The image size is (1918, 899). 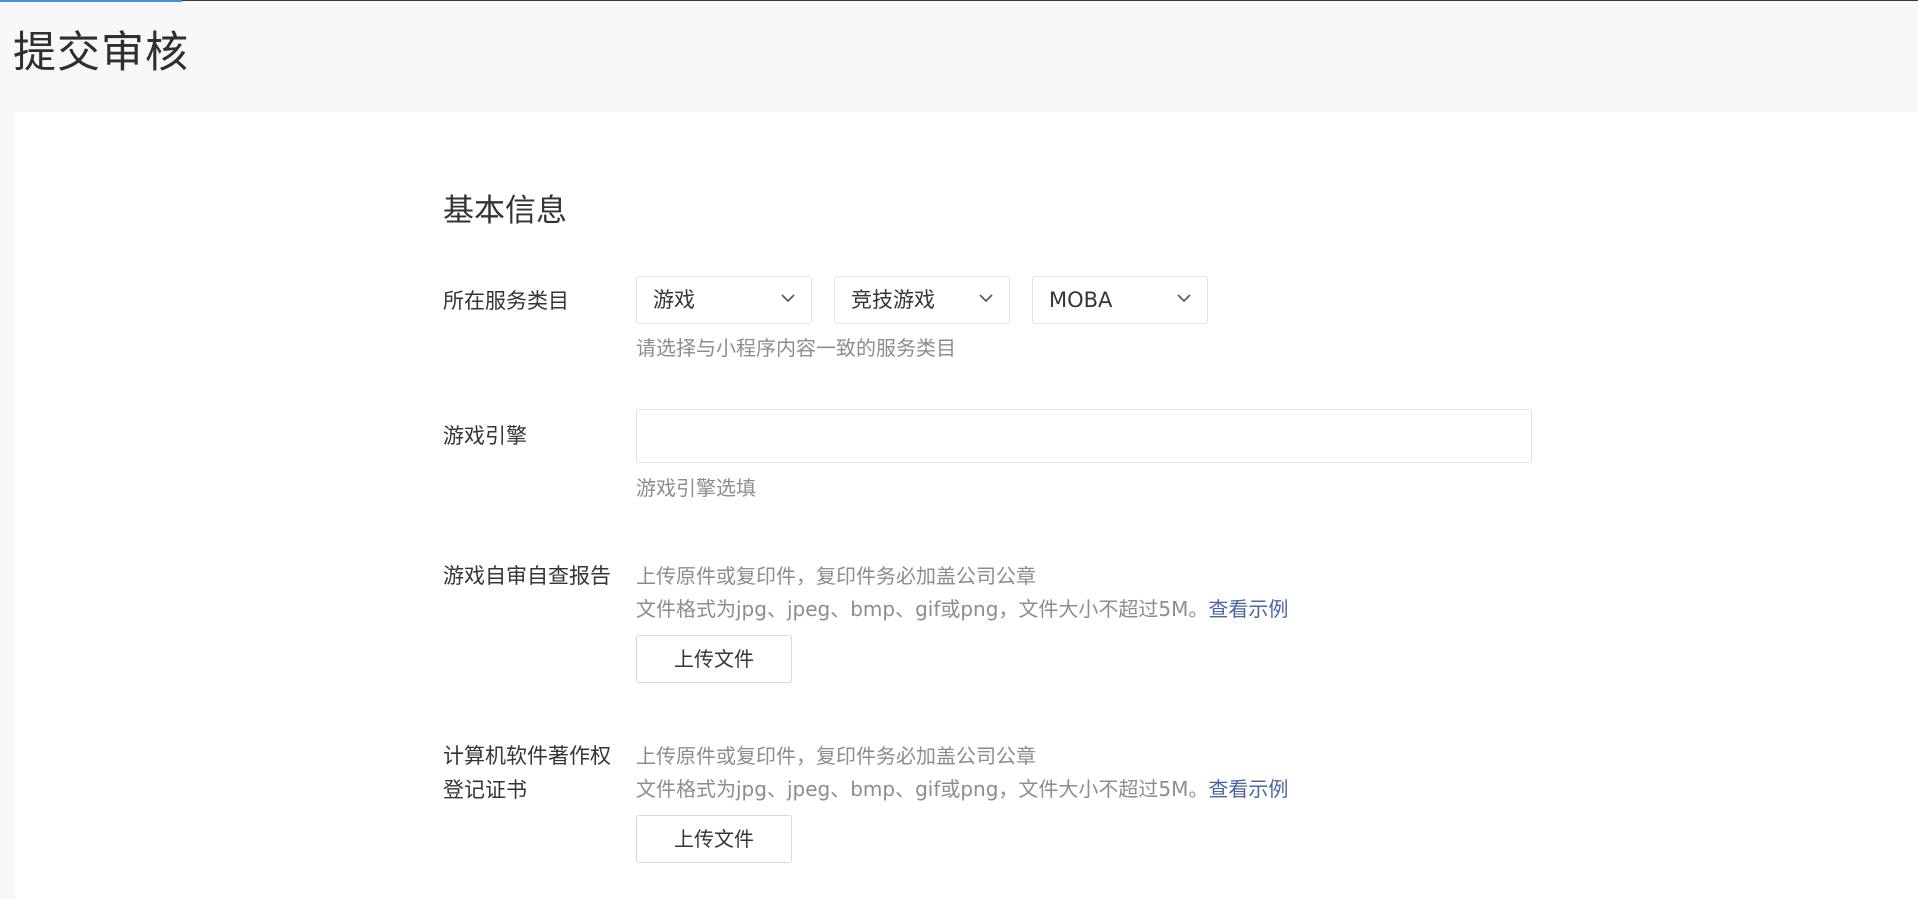 What do you see at coordinates (922, 789) in the screenshot?
I see `software-copyright-format-text: 文件格式为jpg、jpeg、bmp、gif或png，文件大小不超过5M。` at bounding box center [922, 789].